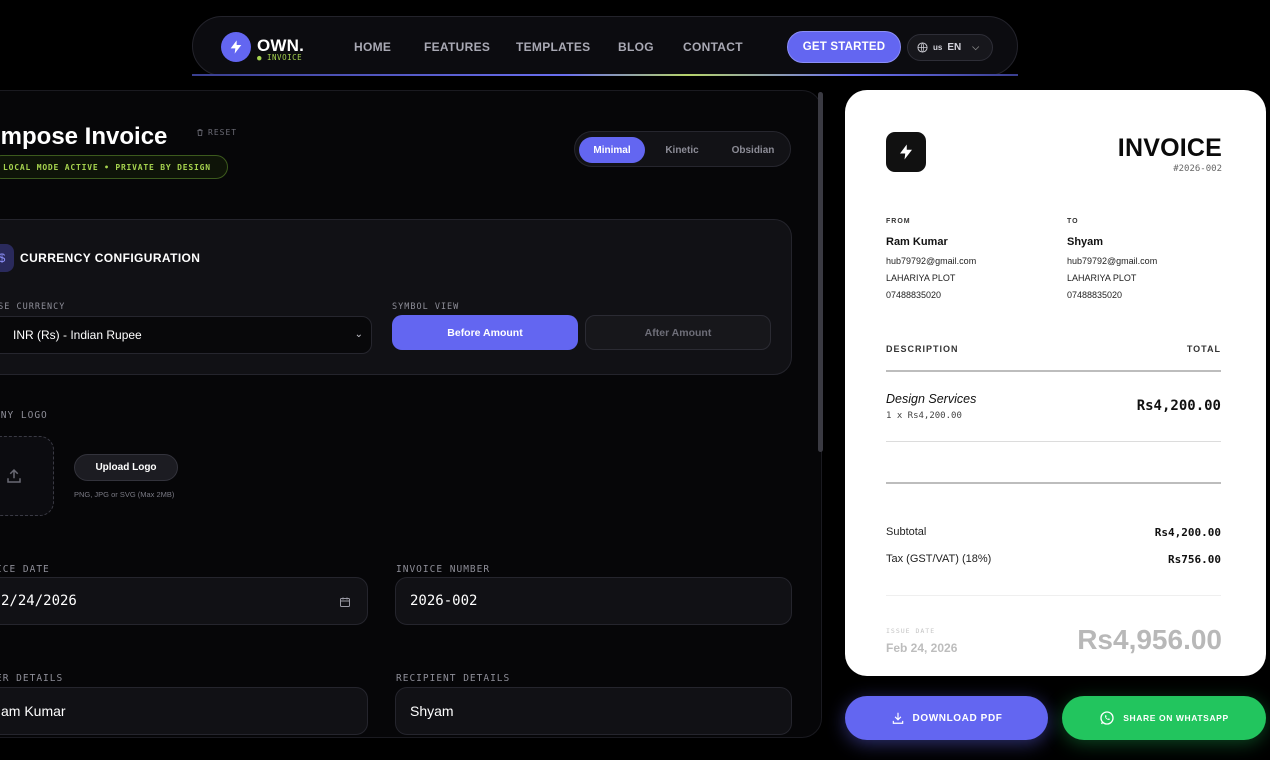 This screenshot has height=760, width=1270. What do you see at coordinates (1194, 559) in the screenshot?
I see `tax-value: Rs756.00` at bounding box center [1194, 559].